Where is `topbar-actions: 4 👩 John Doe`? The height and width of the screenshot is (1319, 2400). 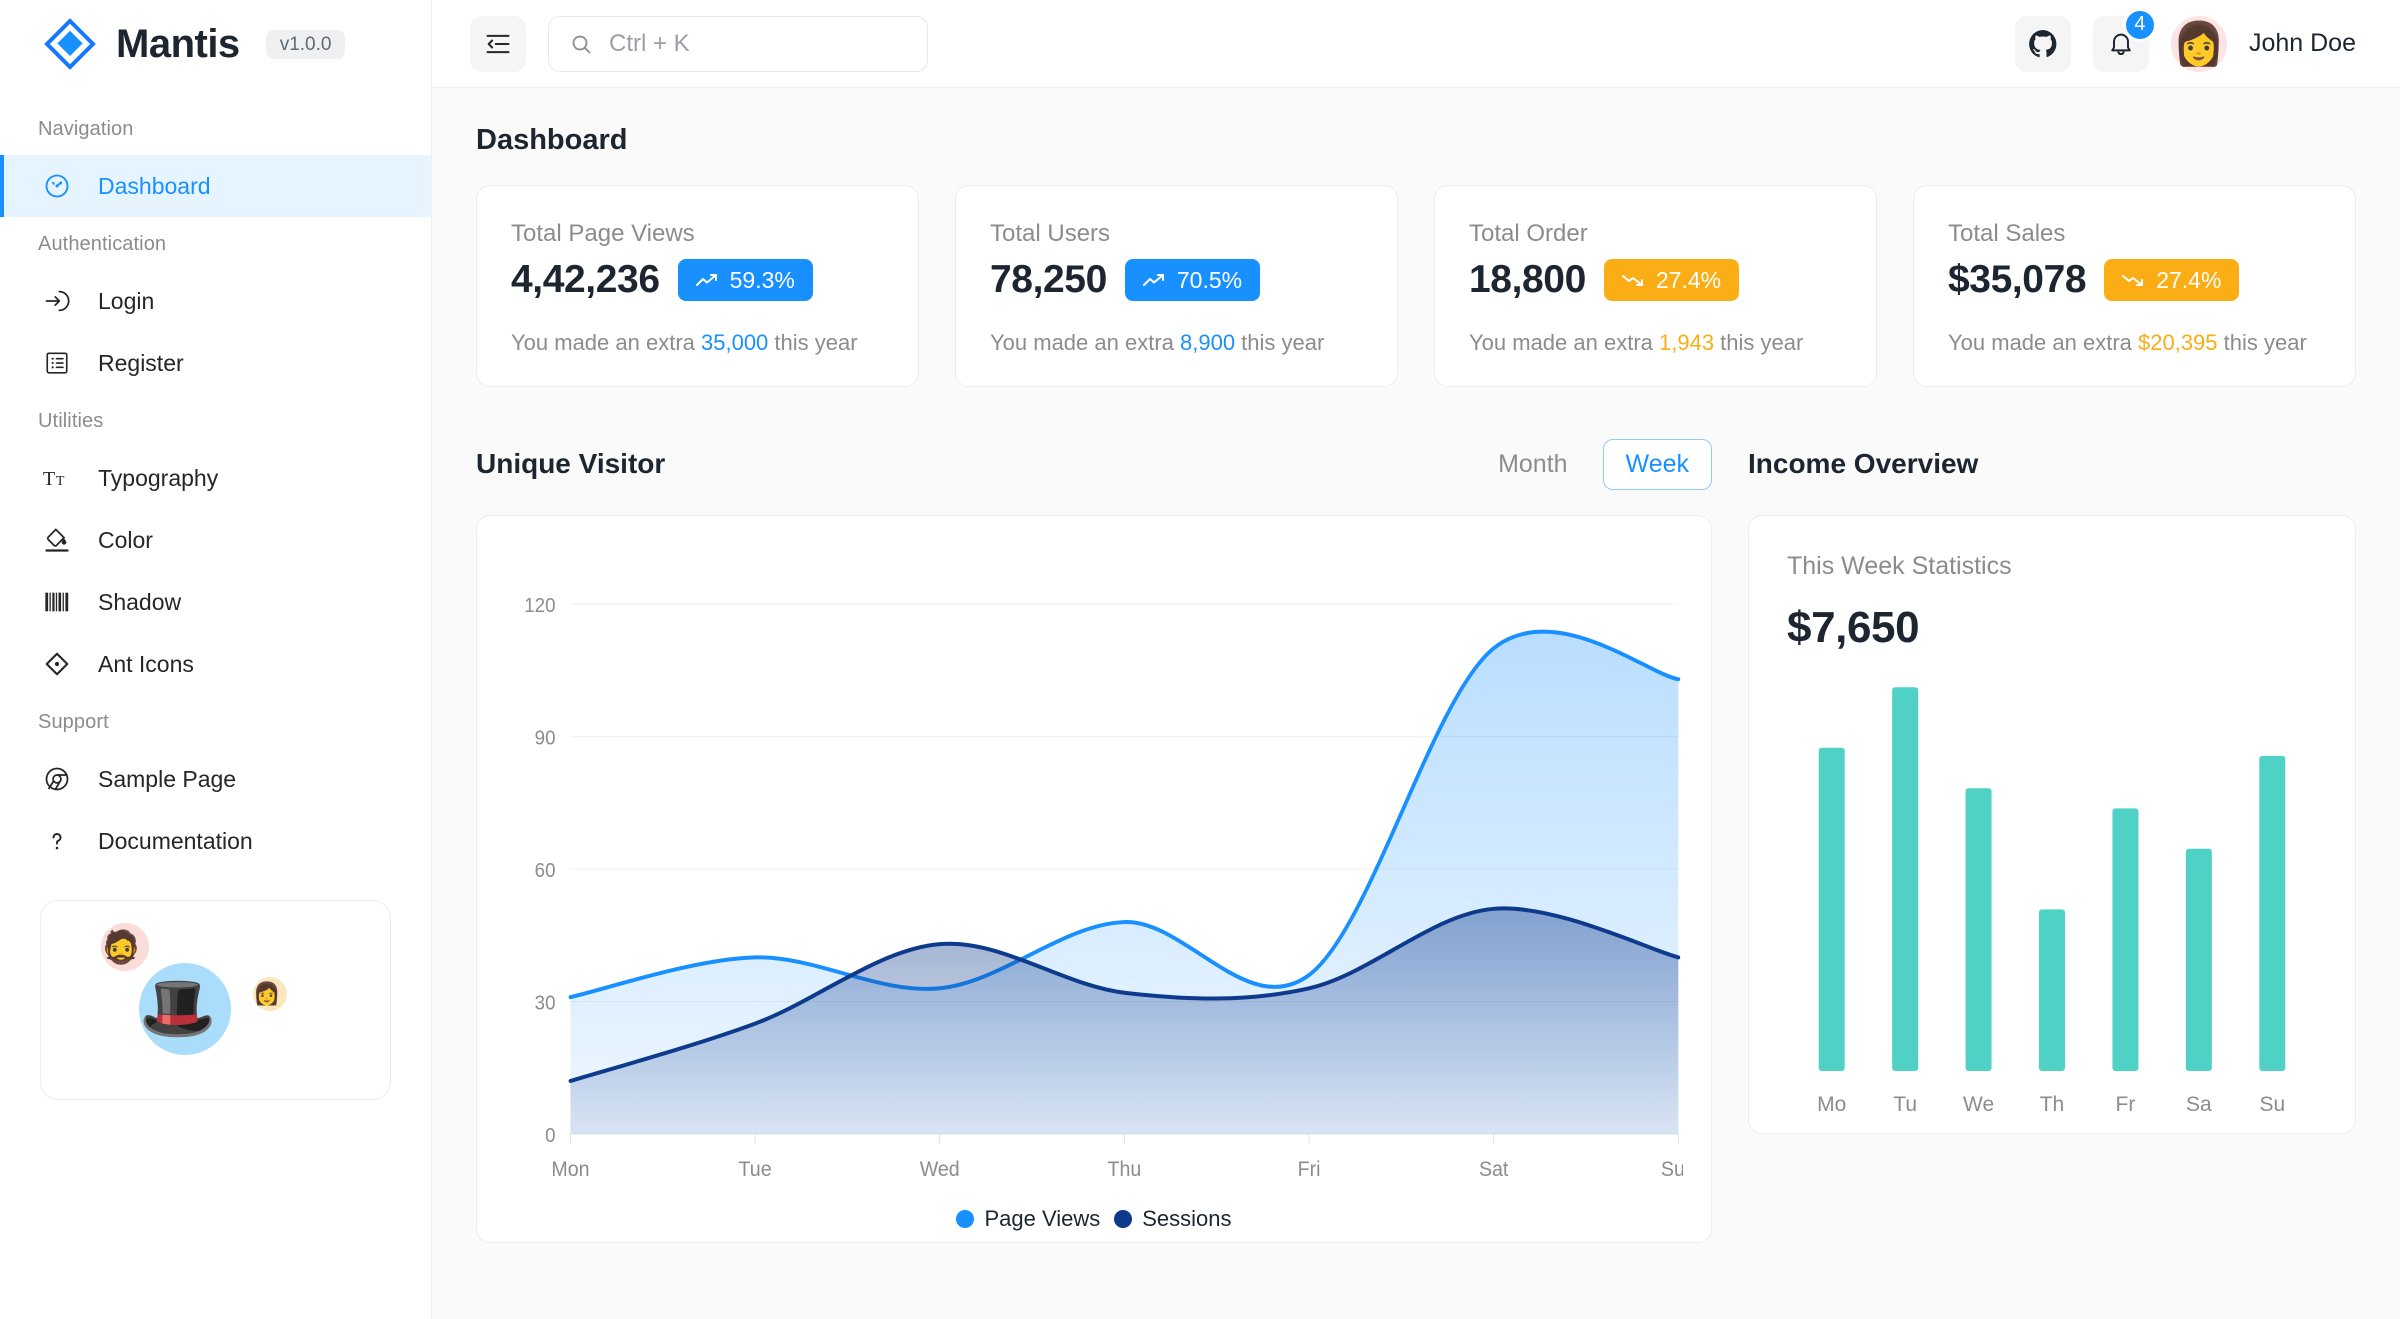 topbar-actions: 4 👩 John Doe is located at coordinates (2185, 39).